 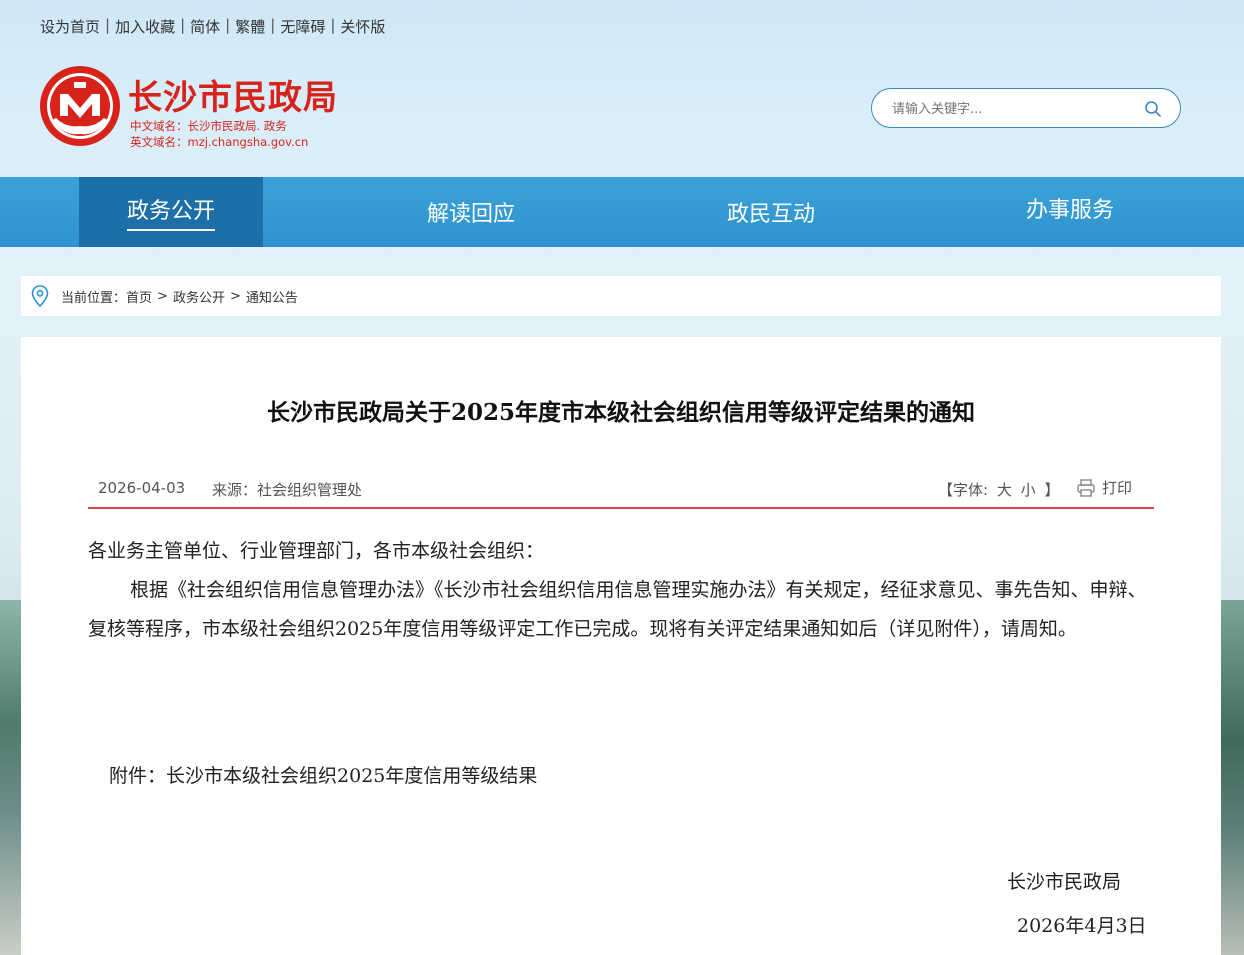 I want to click on article-date: 2026-04-03, so click(x=142, y=488).